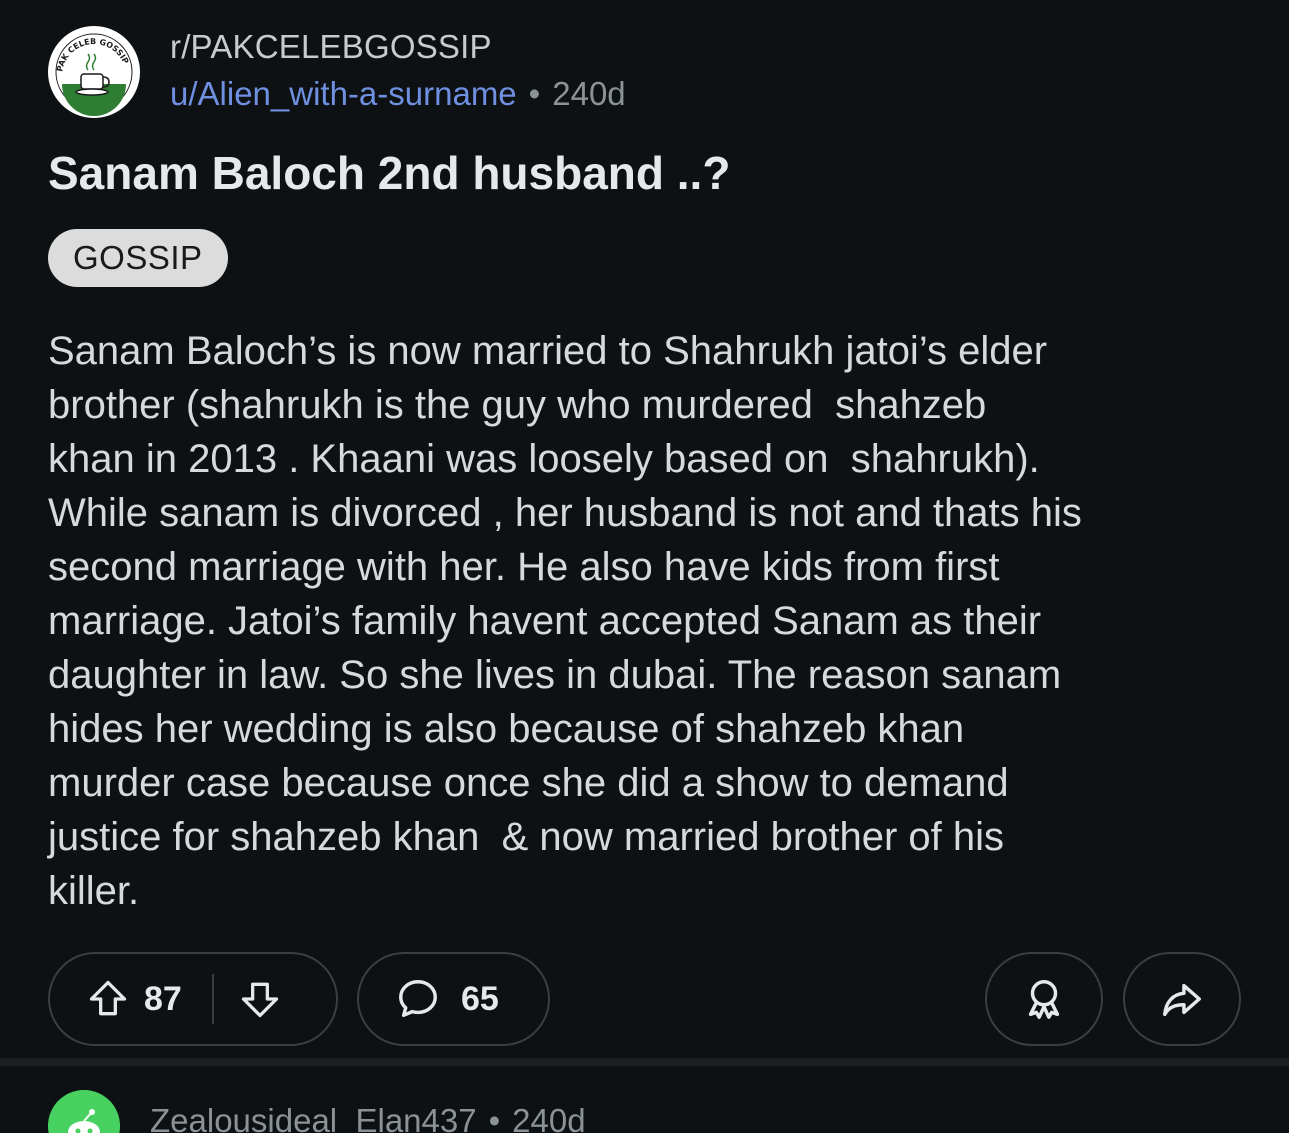 The height and width of the screenshot is (1133, 1289). I want to click on comment-author-avatar, so click(84, 1111).